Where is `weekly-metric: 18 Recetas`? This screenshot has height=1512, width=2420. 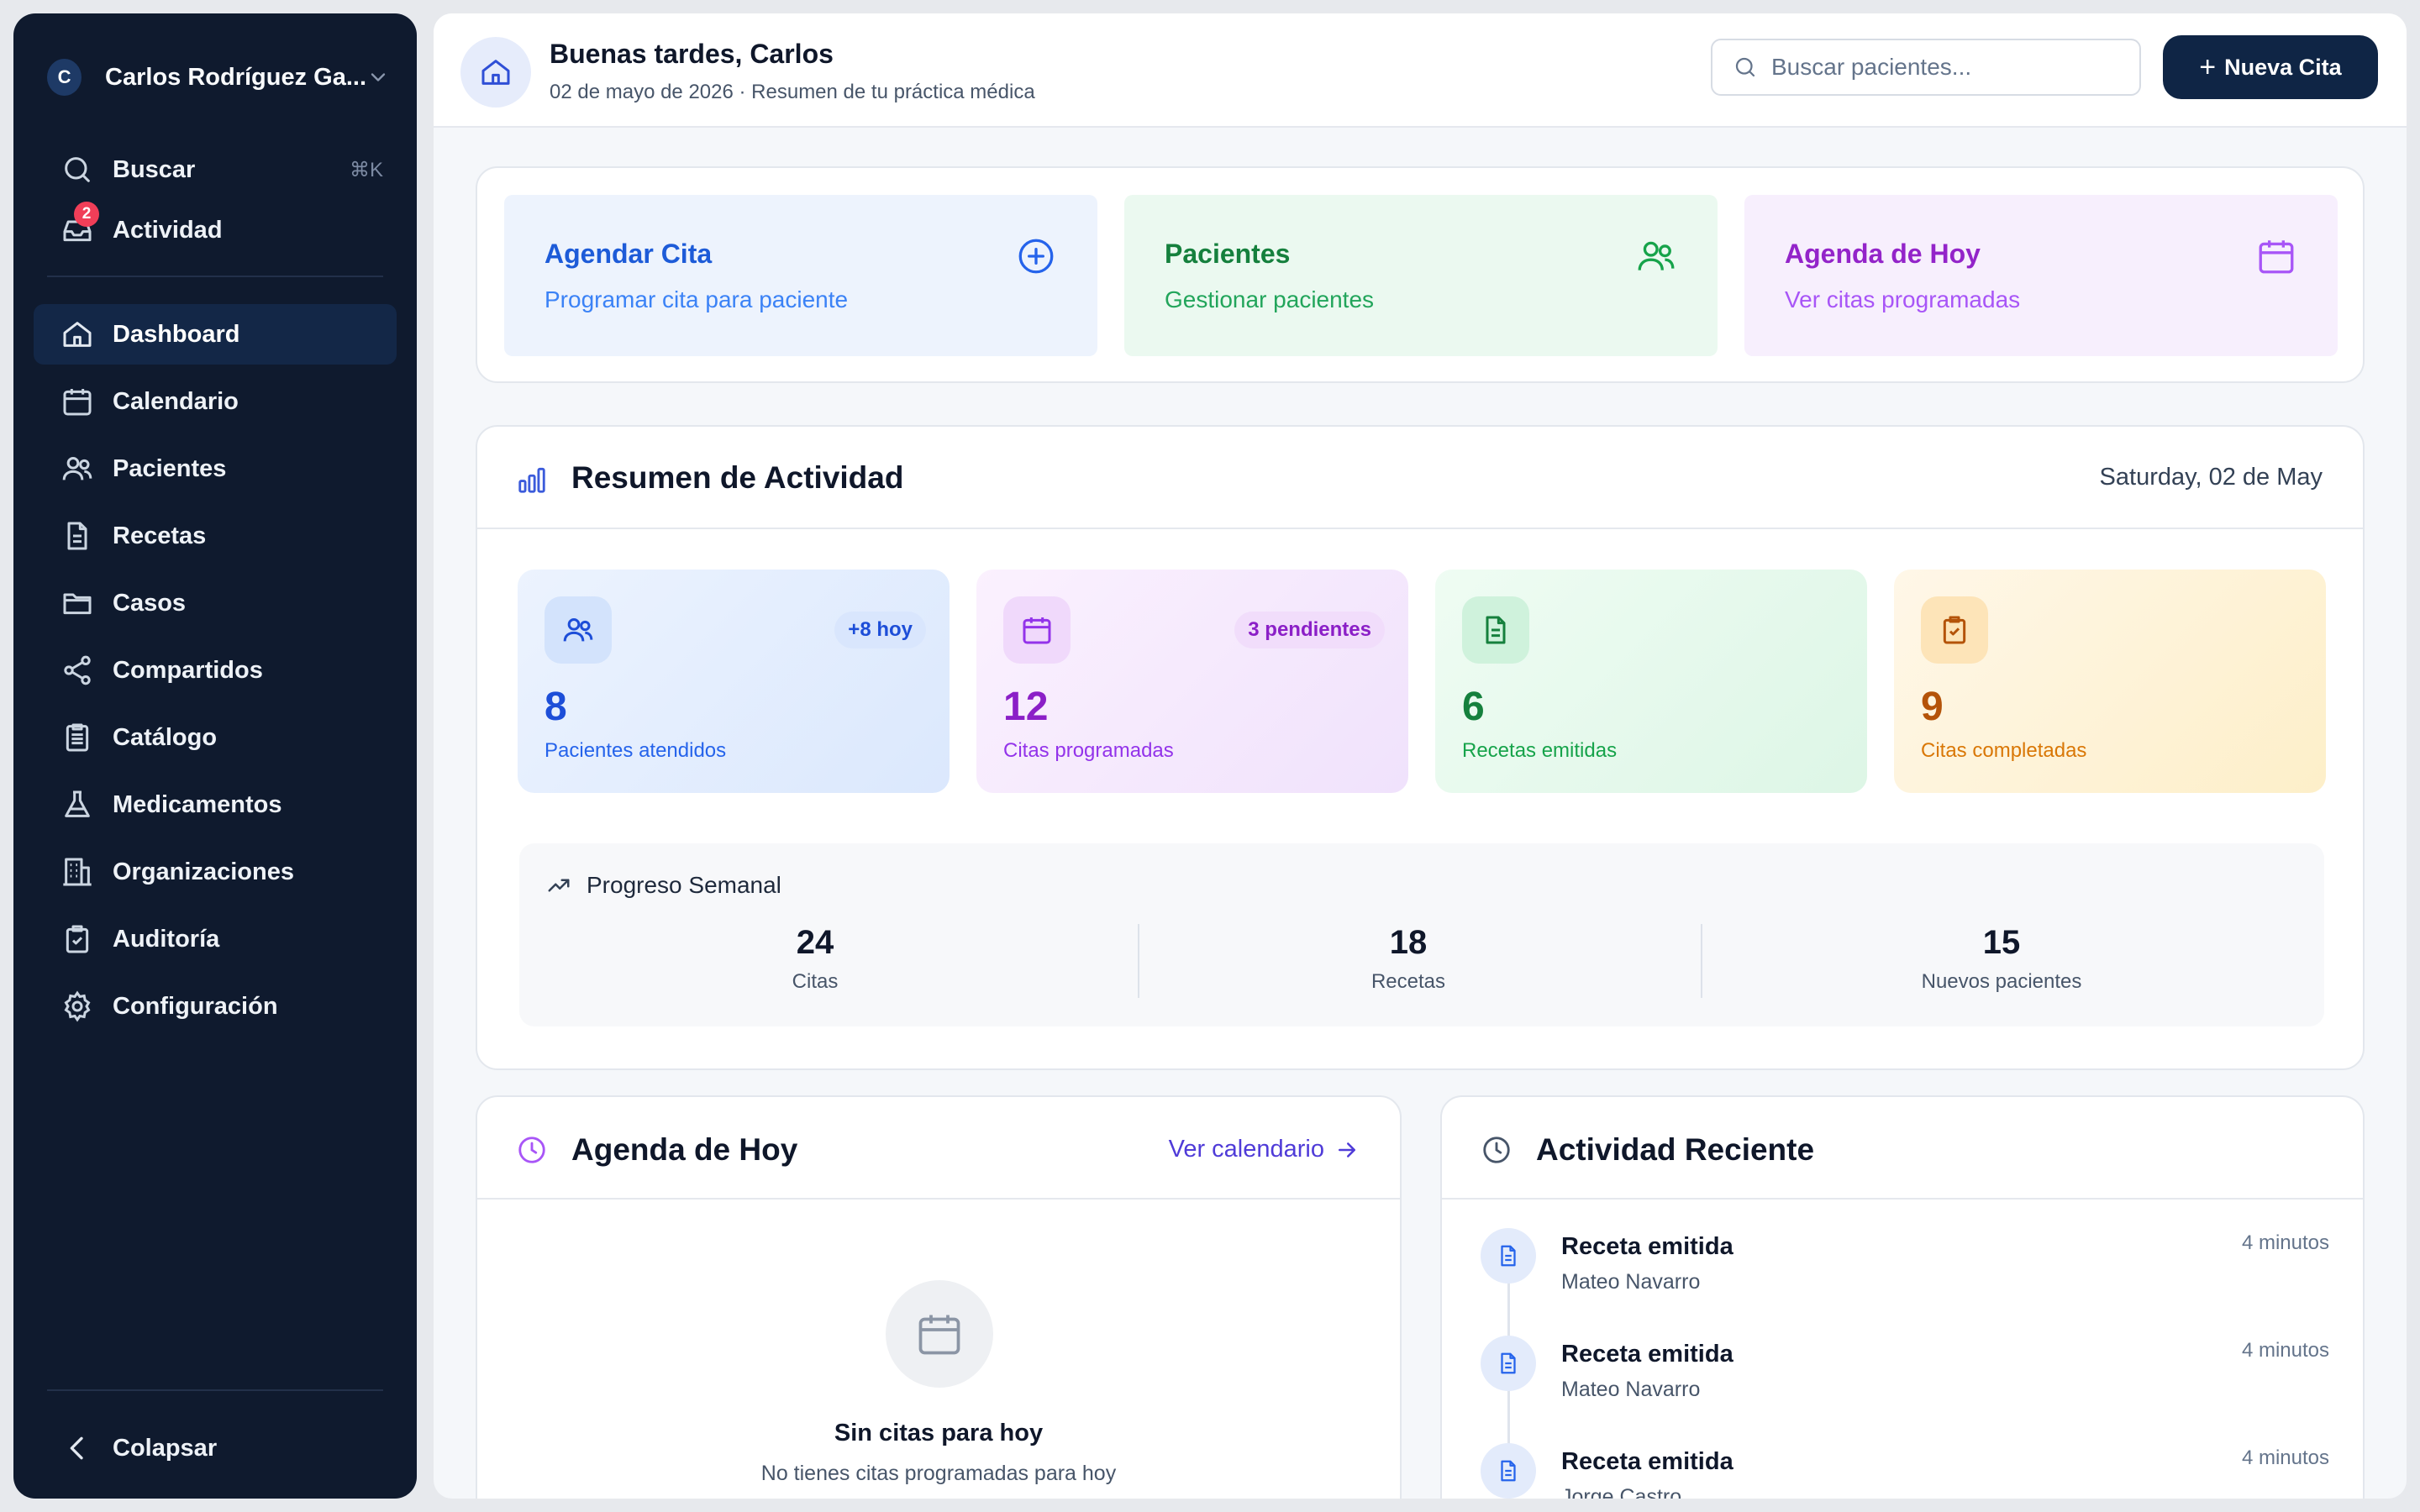 weekly-metric: 18 Recetas is located at coordinates (1408, 959).